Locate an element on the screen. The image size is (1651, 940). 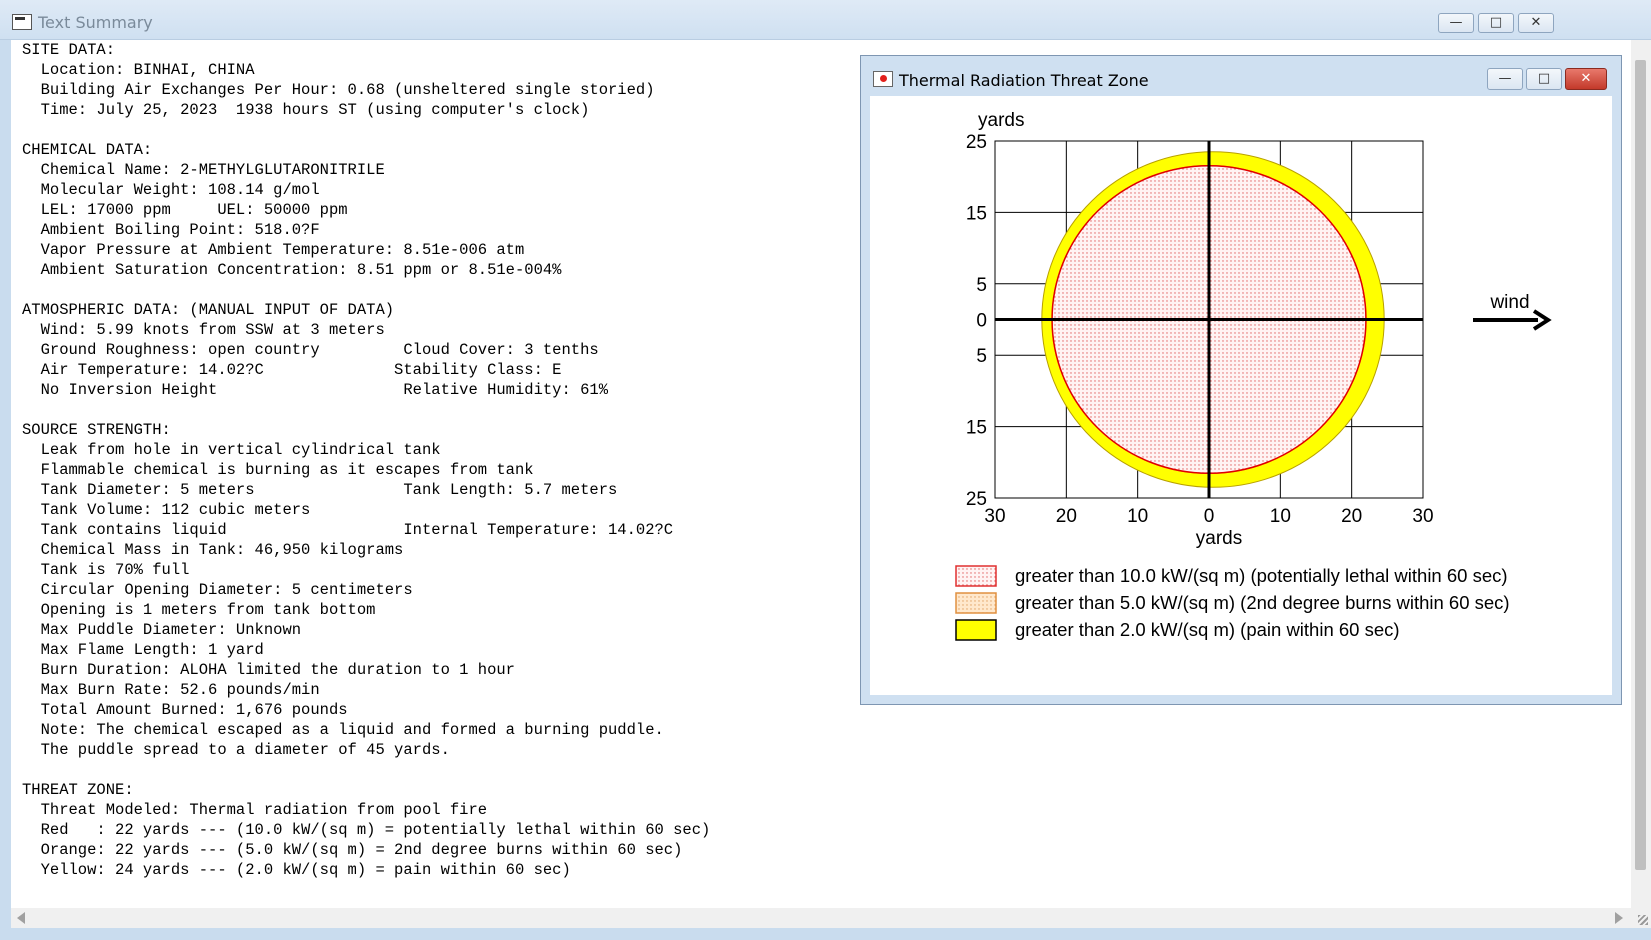
summary-line: Max Puddle Diameter: Unknown is located at coordinates (162, 630).